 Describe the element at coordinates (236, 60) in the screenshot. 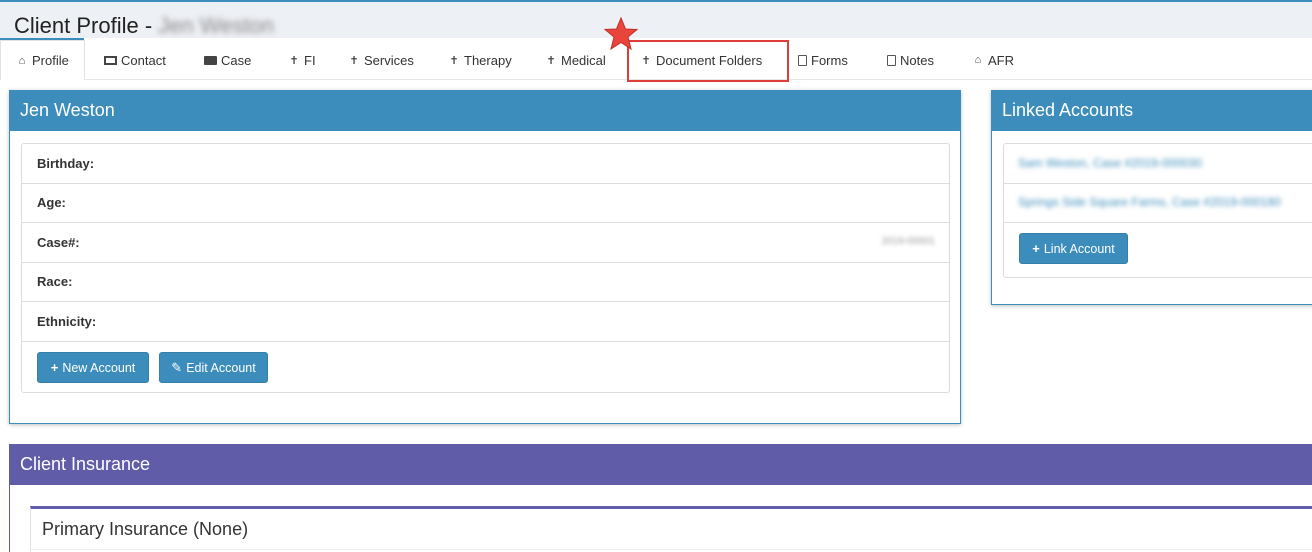

I see `tab-case-label: Case` at that location.